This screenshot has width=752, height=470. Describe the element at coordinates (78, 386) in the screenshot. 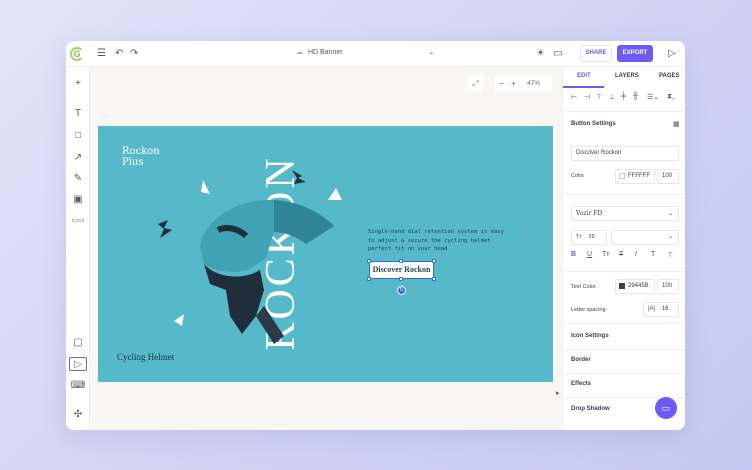

I see `keyboard-icon: ⌨` at that location.